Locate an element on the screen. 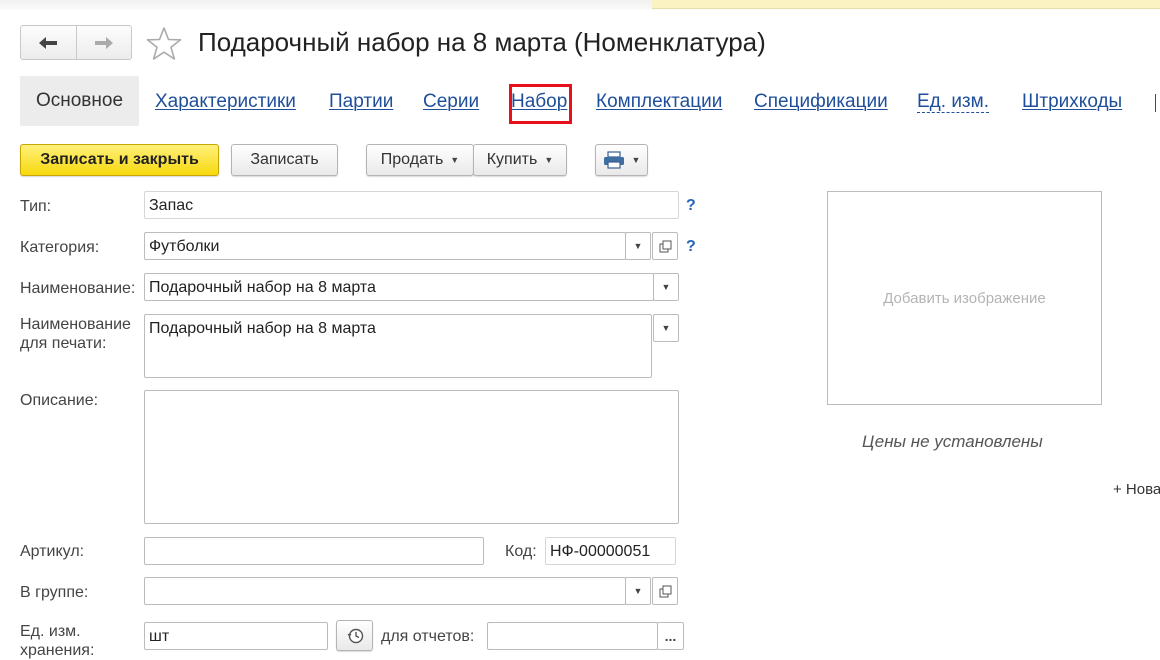 This screenshot has width=1160, height=660. unit-label-line2: хранения: is located at coordinates (57, 650).